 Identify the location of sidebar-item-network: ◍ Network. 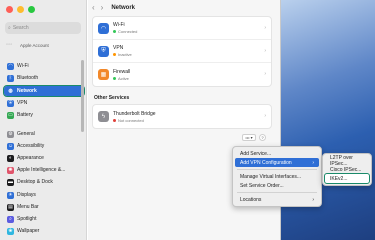
(44, 91).